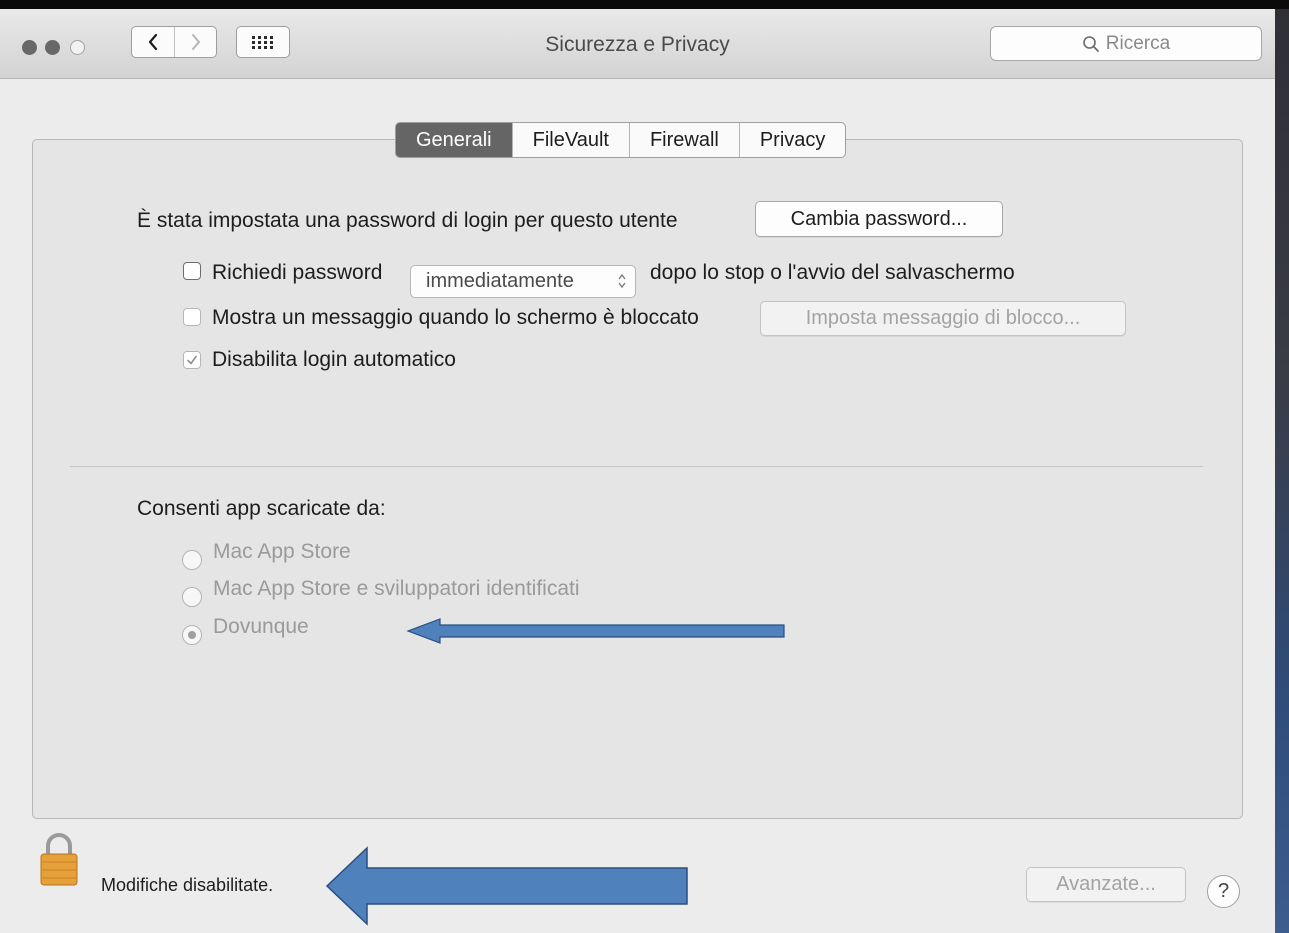 This screenshot has width=1289, height=933. I want to click on radio-selected-dot, so click(192, 635).